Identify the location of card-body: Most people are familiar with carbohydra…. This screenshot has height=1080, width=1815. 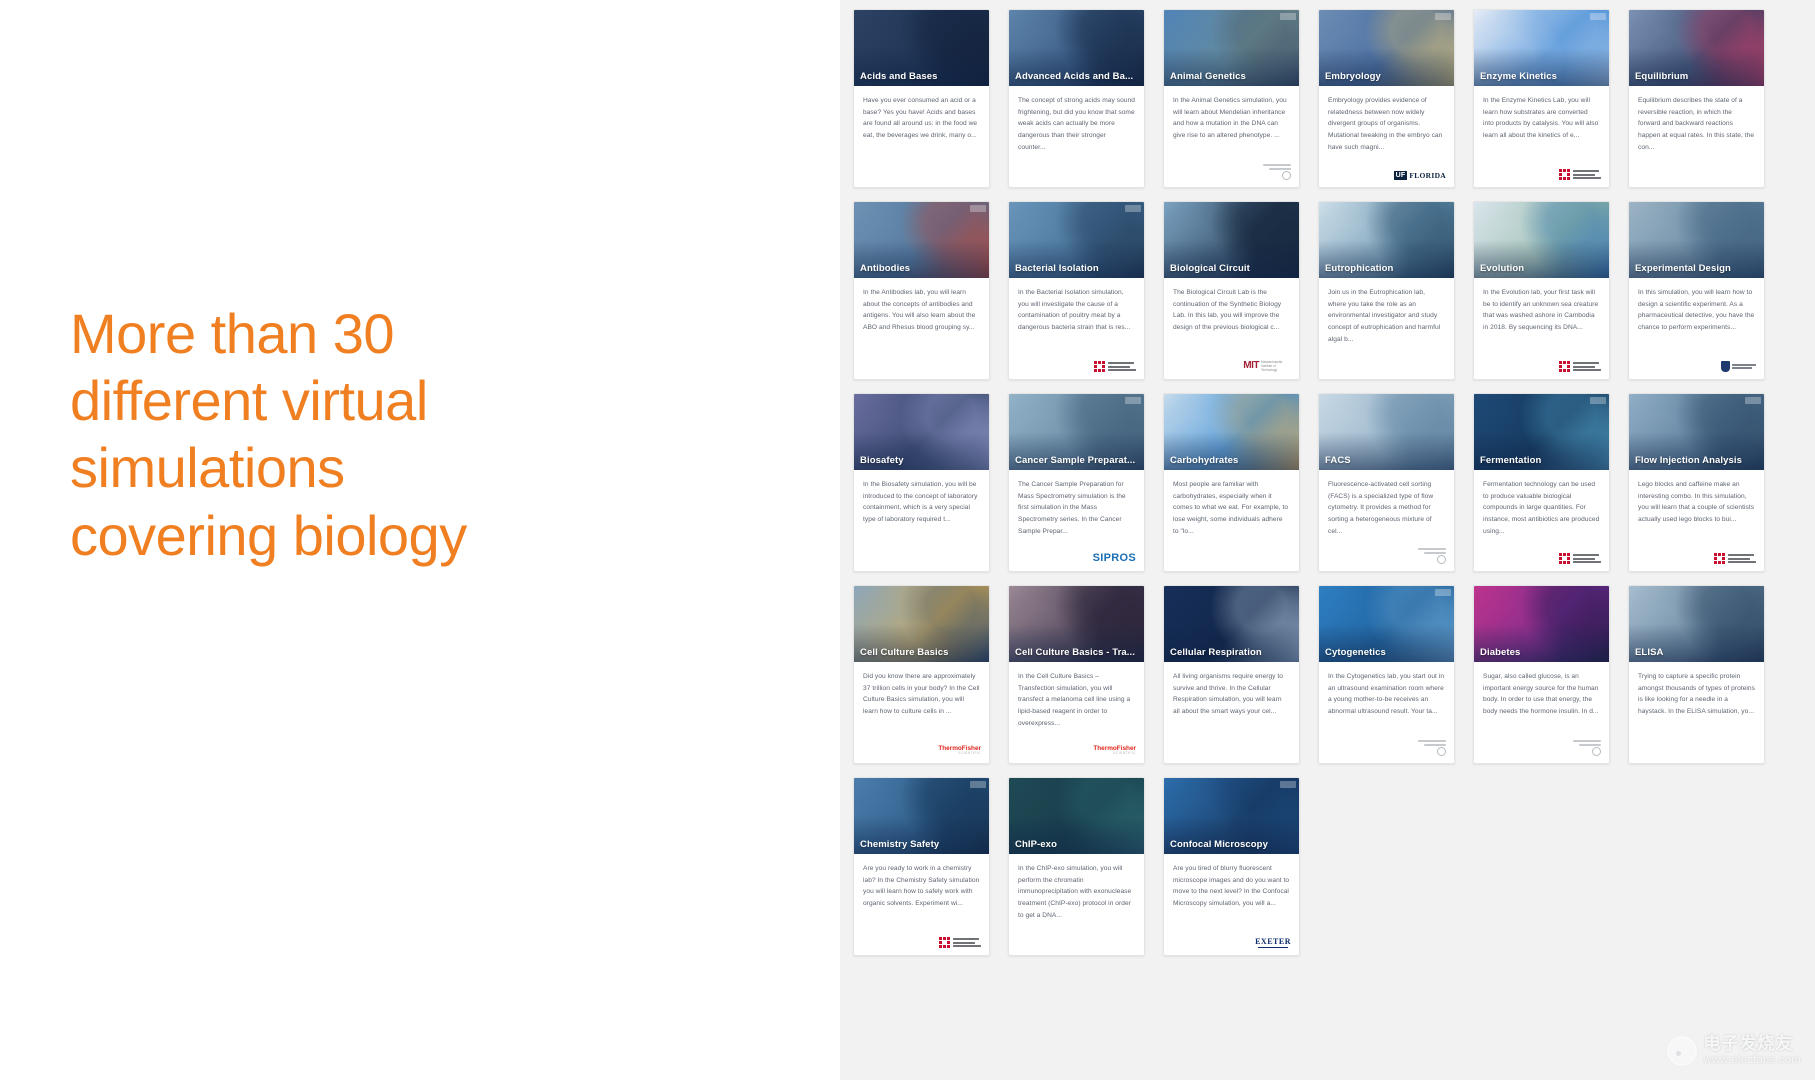
(1231, 520).